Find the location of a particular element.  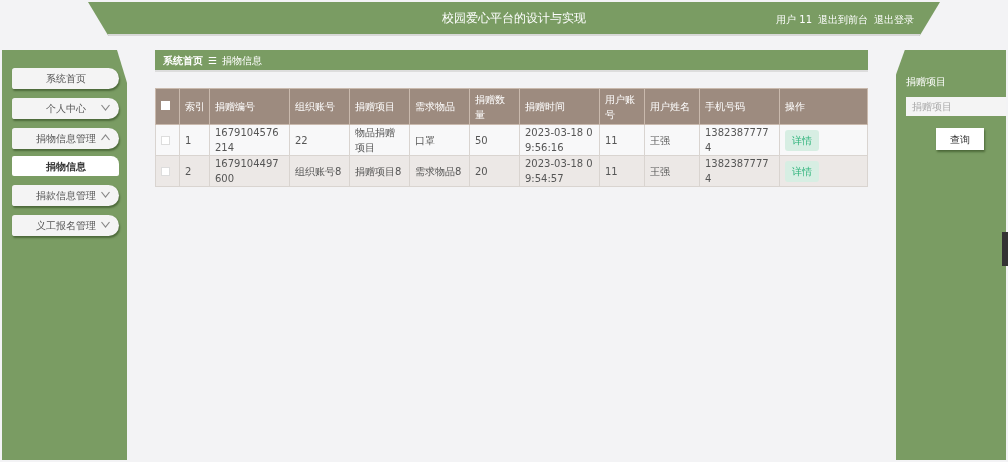

menu-item: 捐款信息管理 is located at coordinates (65, 195).